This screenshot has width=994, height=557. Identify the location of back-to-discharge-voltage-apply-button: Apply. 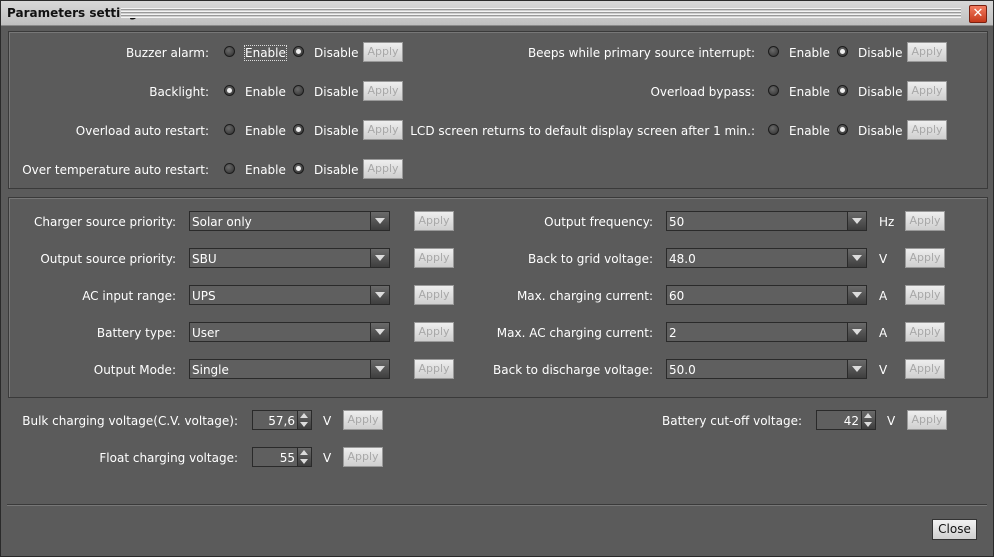
(925, 369).